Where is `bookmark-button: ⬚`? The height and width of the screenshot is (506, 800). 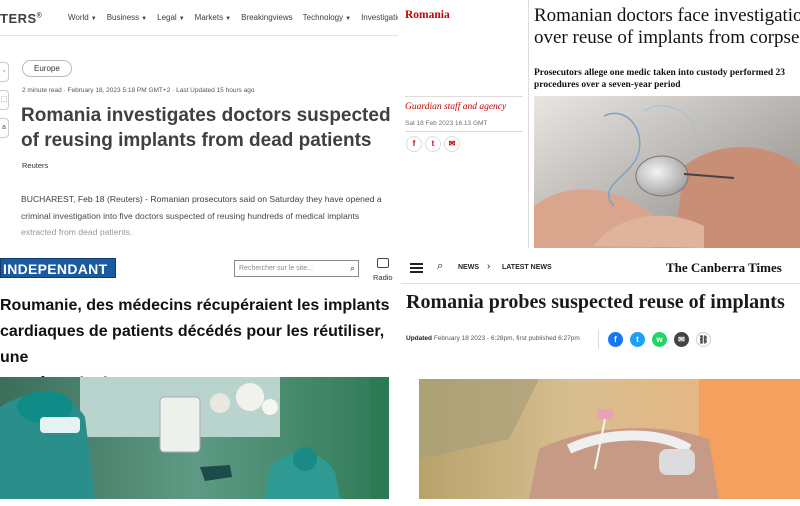
bookmark-button: ⬚ is located at coordinates (4, 100).